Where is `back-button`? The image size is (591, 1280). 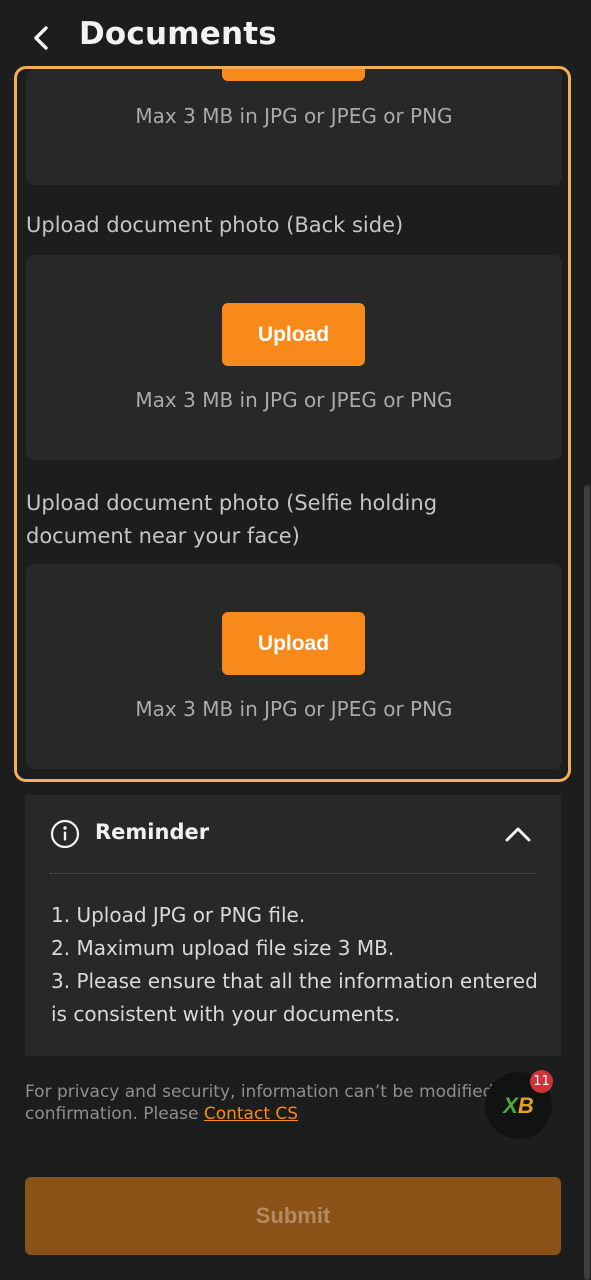 back-button is located at coordinates (41, 38).